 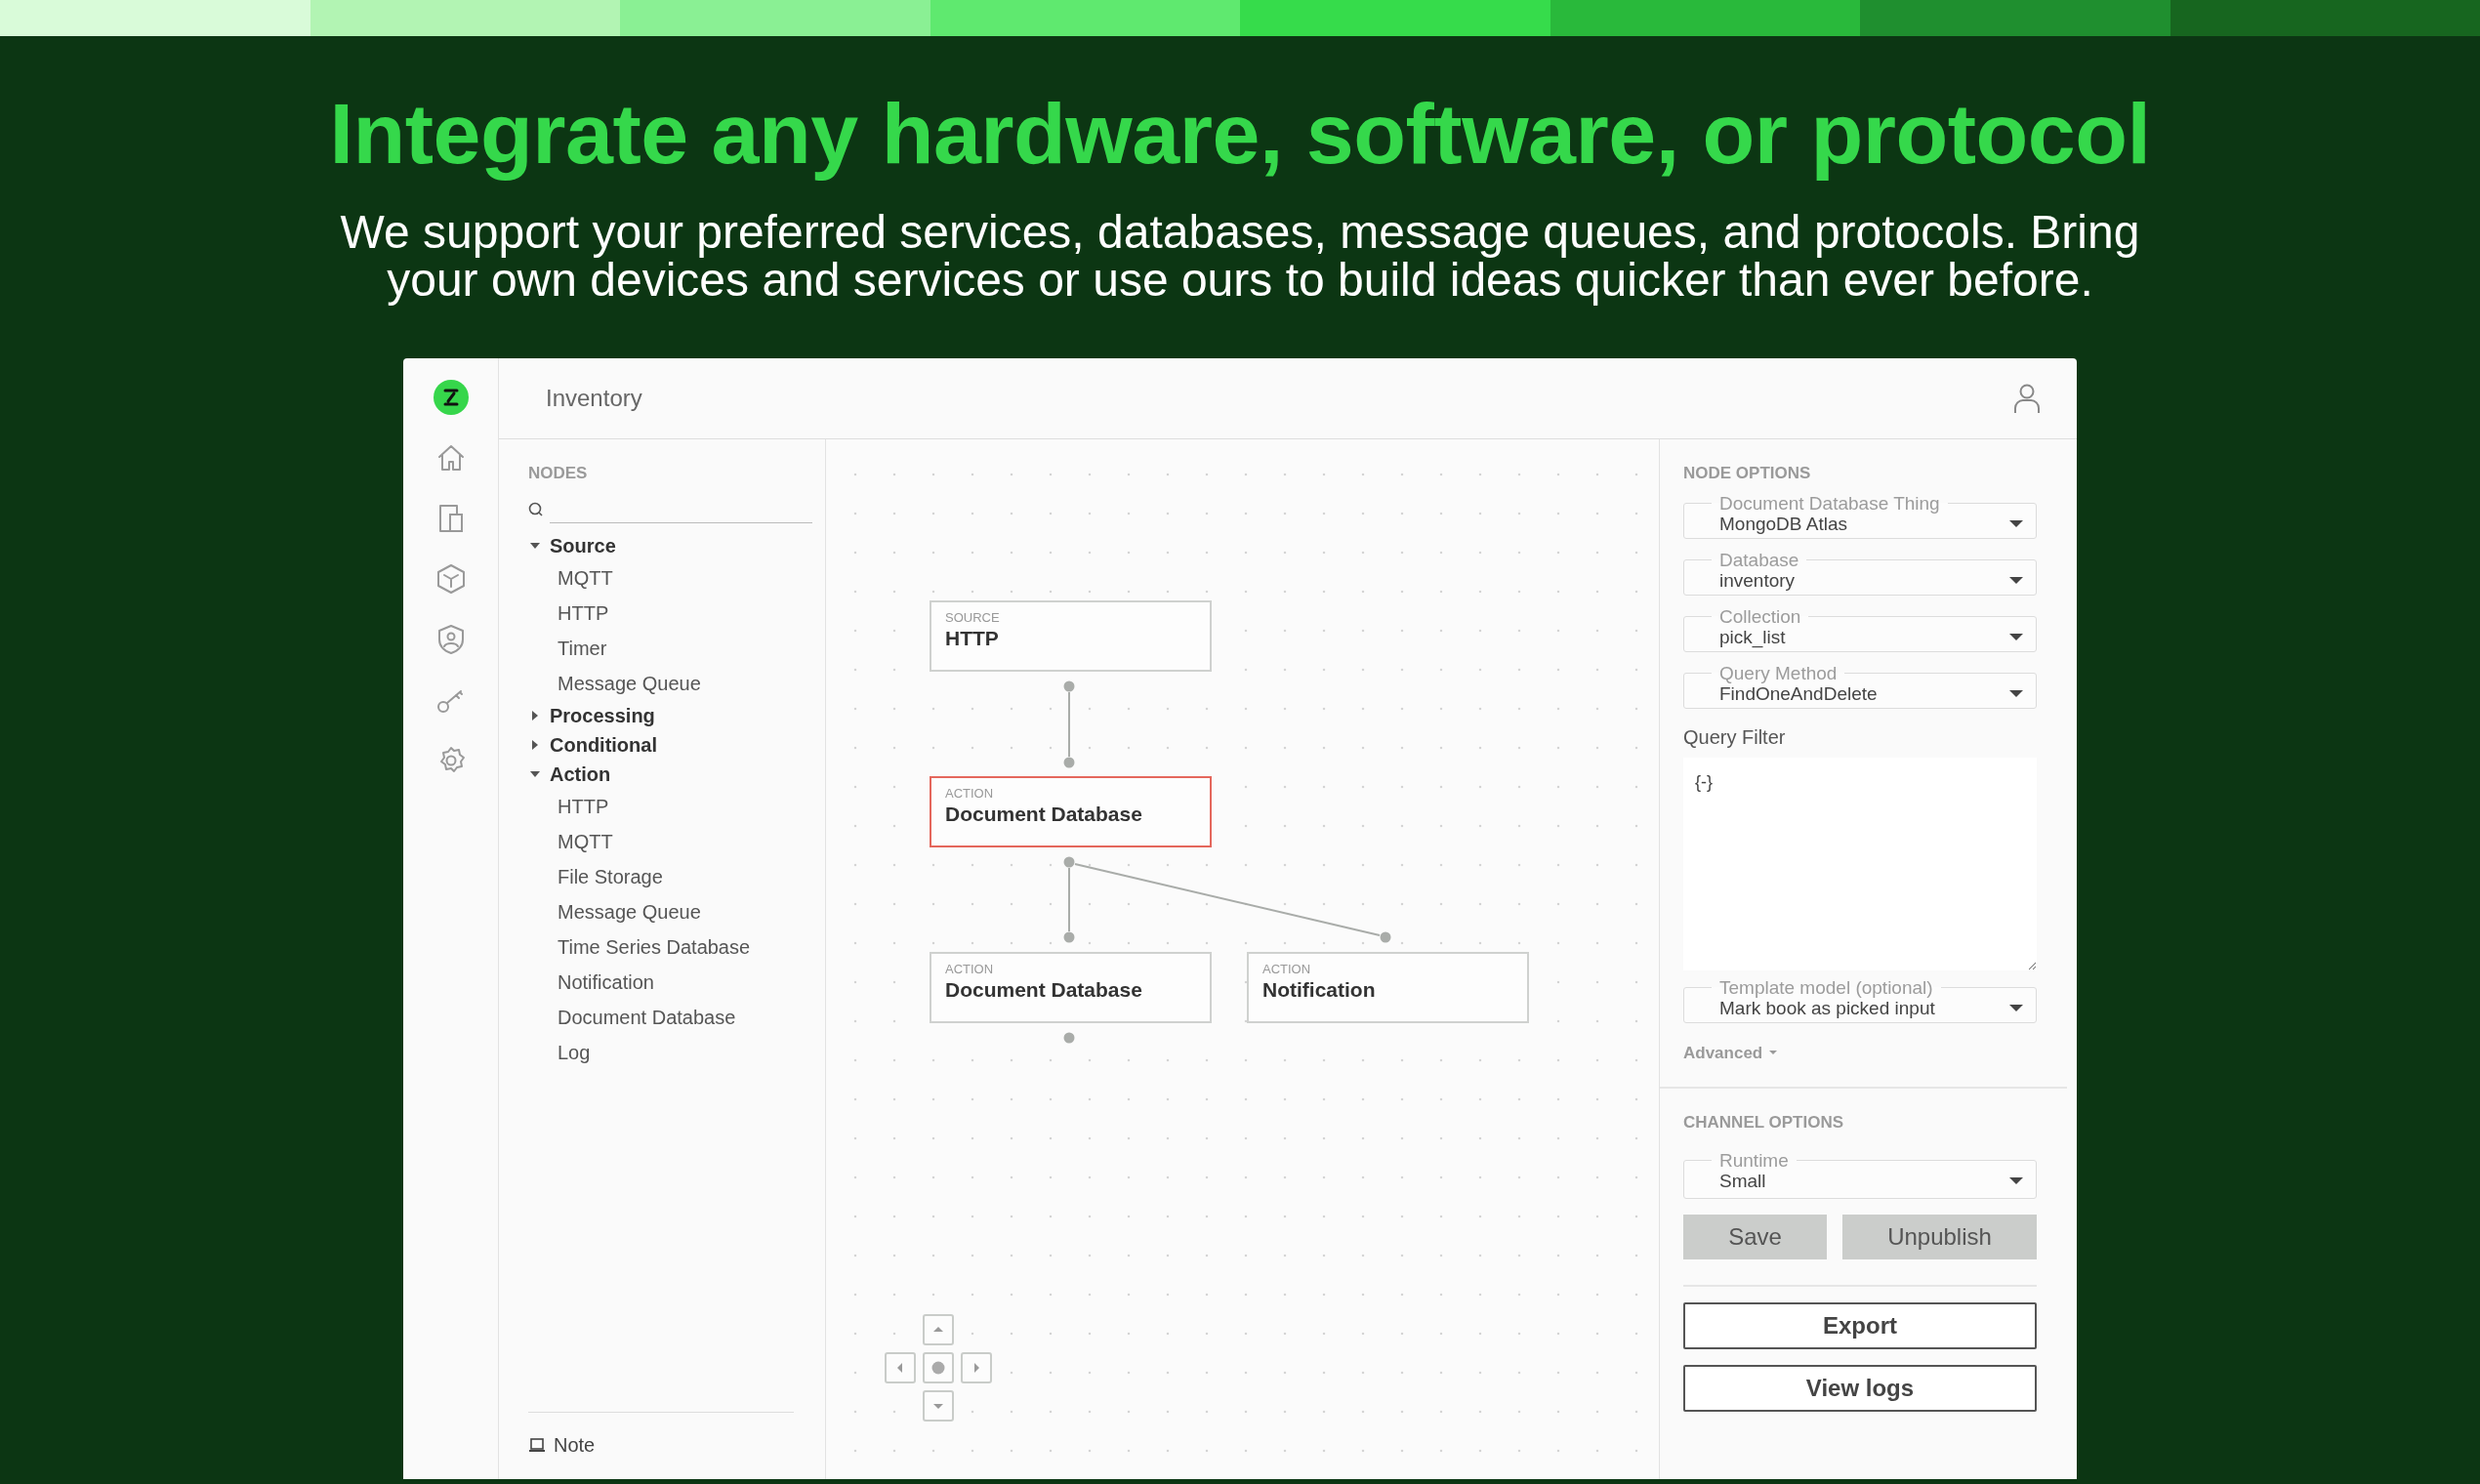 I want to click on subheadline: We support your preferred services, databases, message queues, and protocols. Bring your own devices and services or use ours to build ideas quicker than ever before., so click(x=1240, y=256).